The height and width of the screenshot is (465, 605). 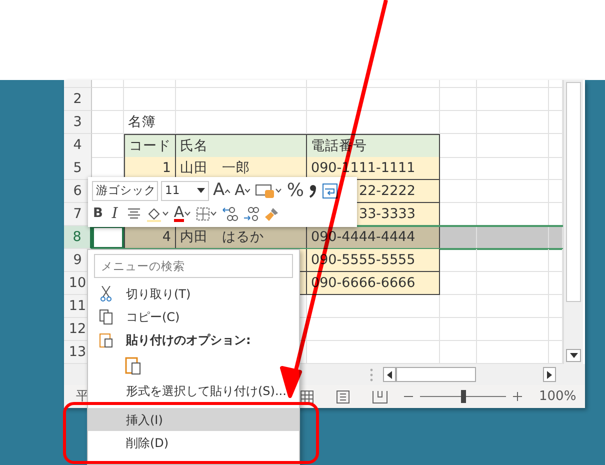 What do you see at coordinates (133, 214) in the screenshot?
I see `center-align-icon` at bounding box center [133, 214].